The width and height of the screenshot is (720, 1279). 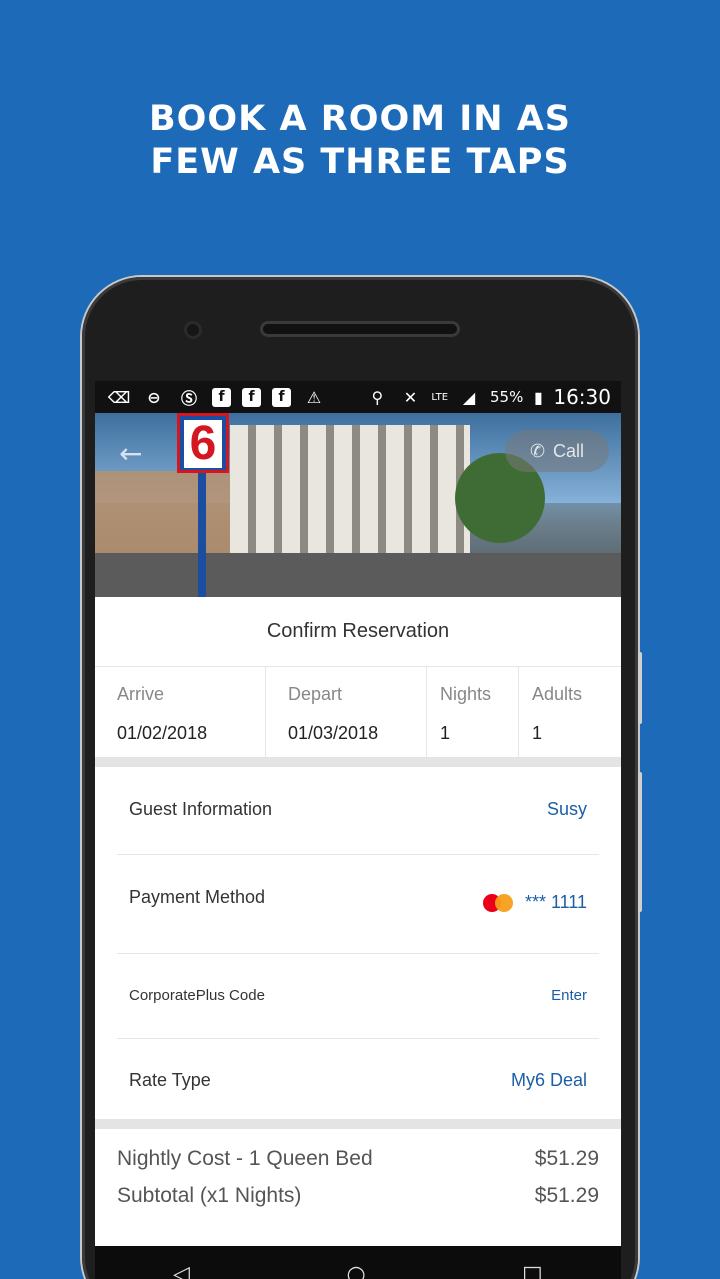 What do you see at coordinates (377, 397) in the screenshot?
I see `location-icon: ⚲` at bounding box center [377, 397].